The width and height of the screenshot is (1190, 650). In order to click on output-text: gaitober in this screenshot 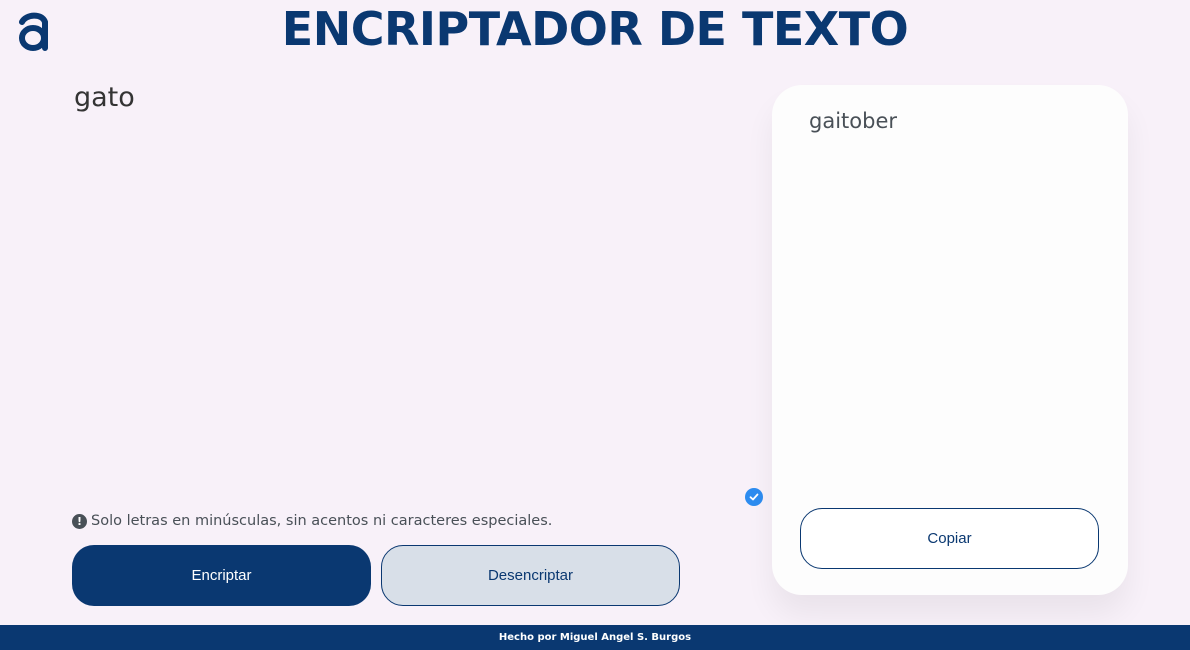, I will do `click(853, 121)`.